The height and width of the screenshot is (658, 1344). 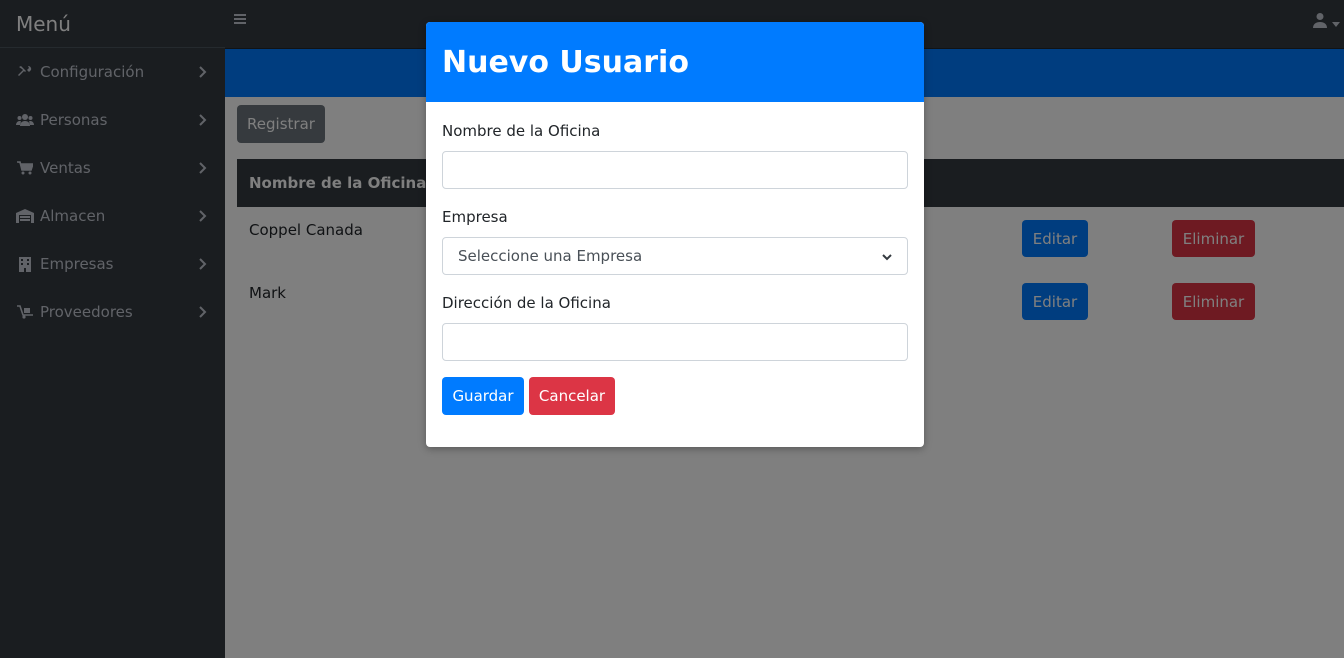 I want to click on save-button: Guardar, so click(x=483, y=396).